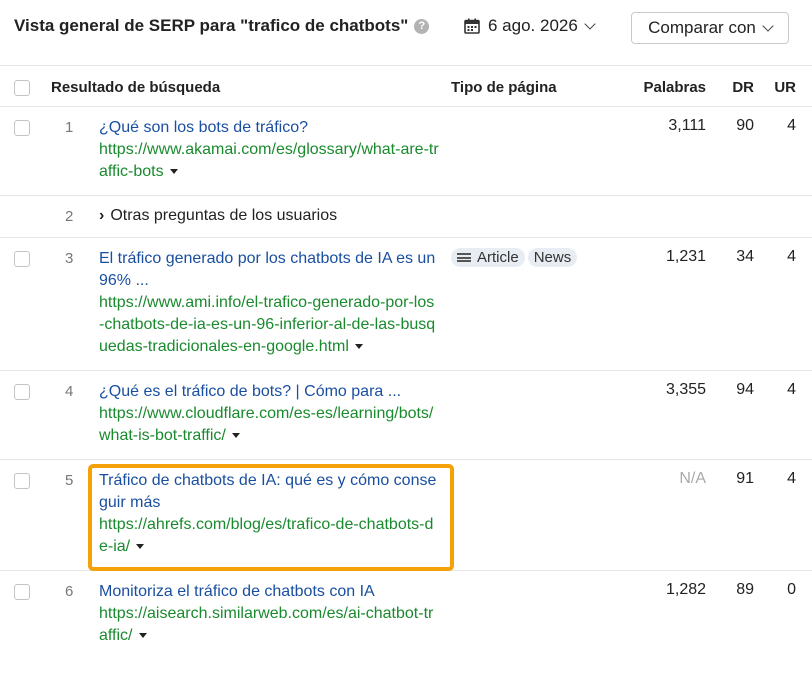 This screenshot has height=699, width=812. What do you see at coordinates (661, 151) in the screenshot?
I see `words-value: 3,111` at bounding box center [661, 151].